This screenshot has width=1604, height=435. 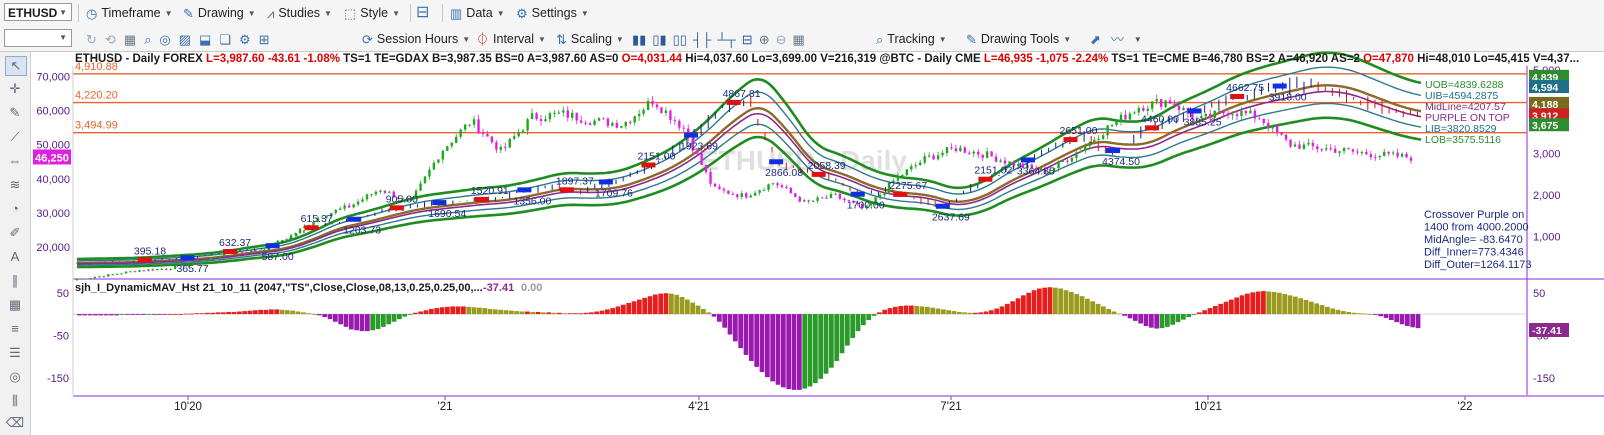 I want to click on swing-marker, so click(x=144, y=260).